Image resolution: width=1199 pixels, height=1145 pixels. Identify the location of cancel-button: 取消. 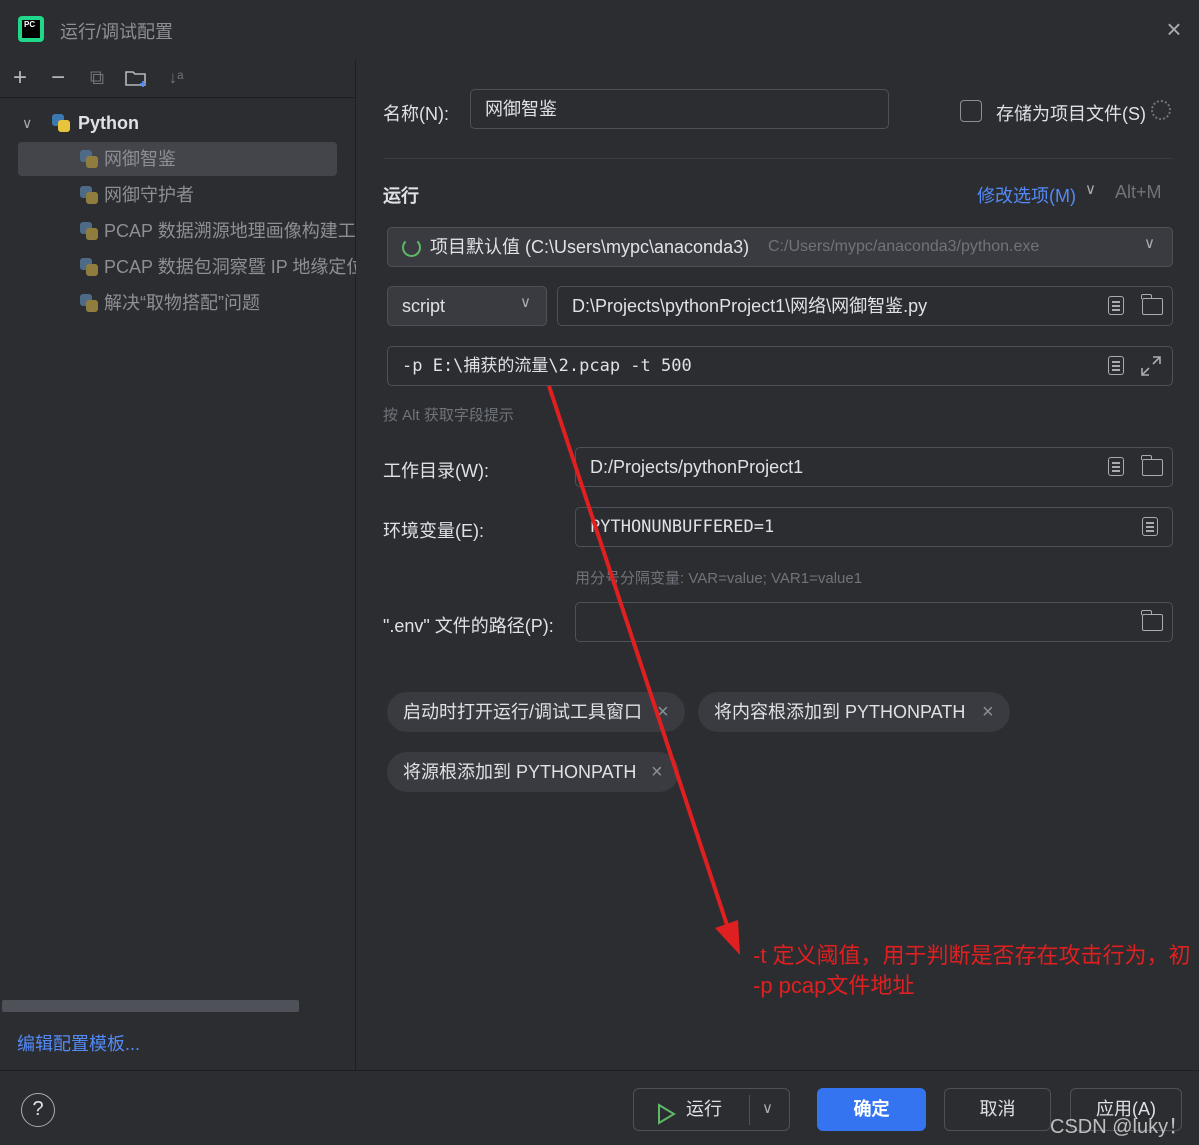
(997, 1109).